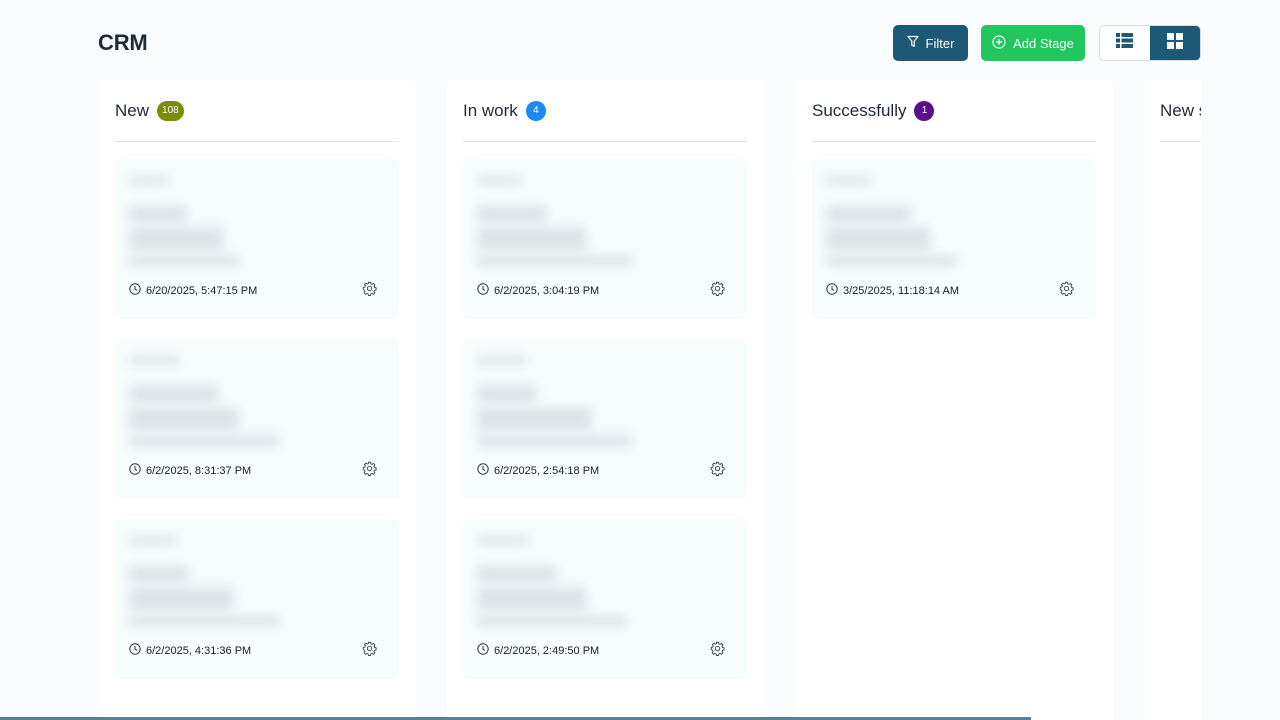 This screenshot has height=720, width=1280. What do you see at coordinates (490, 110) in the screenshot?
I see `stage-title: In work` at bounding box center [490, 110].